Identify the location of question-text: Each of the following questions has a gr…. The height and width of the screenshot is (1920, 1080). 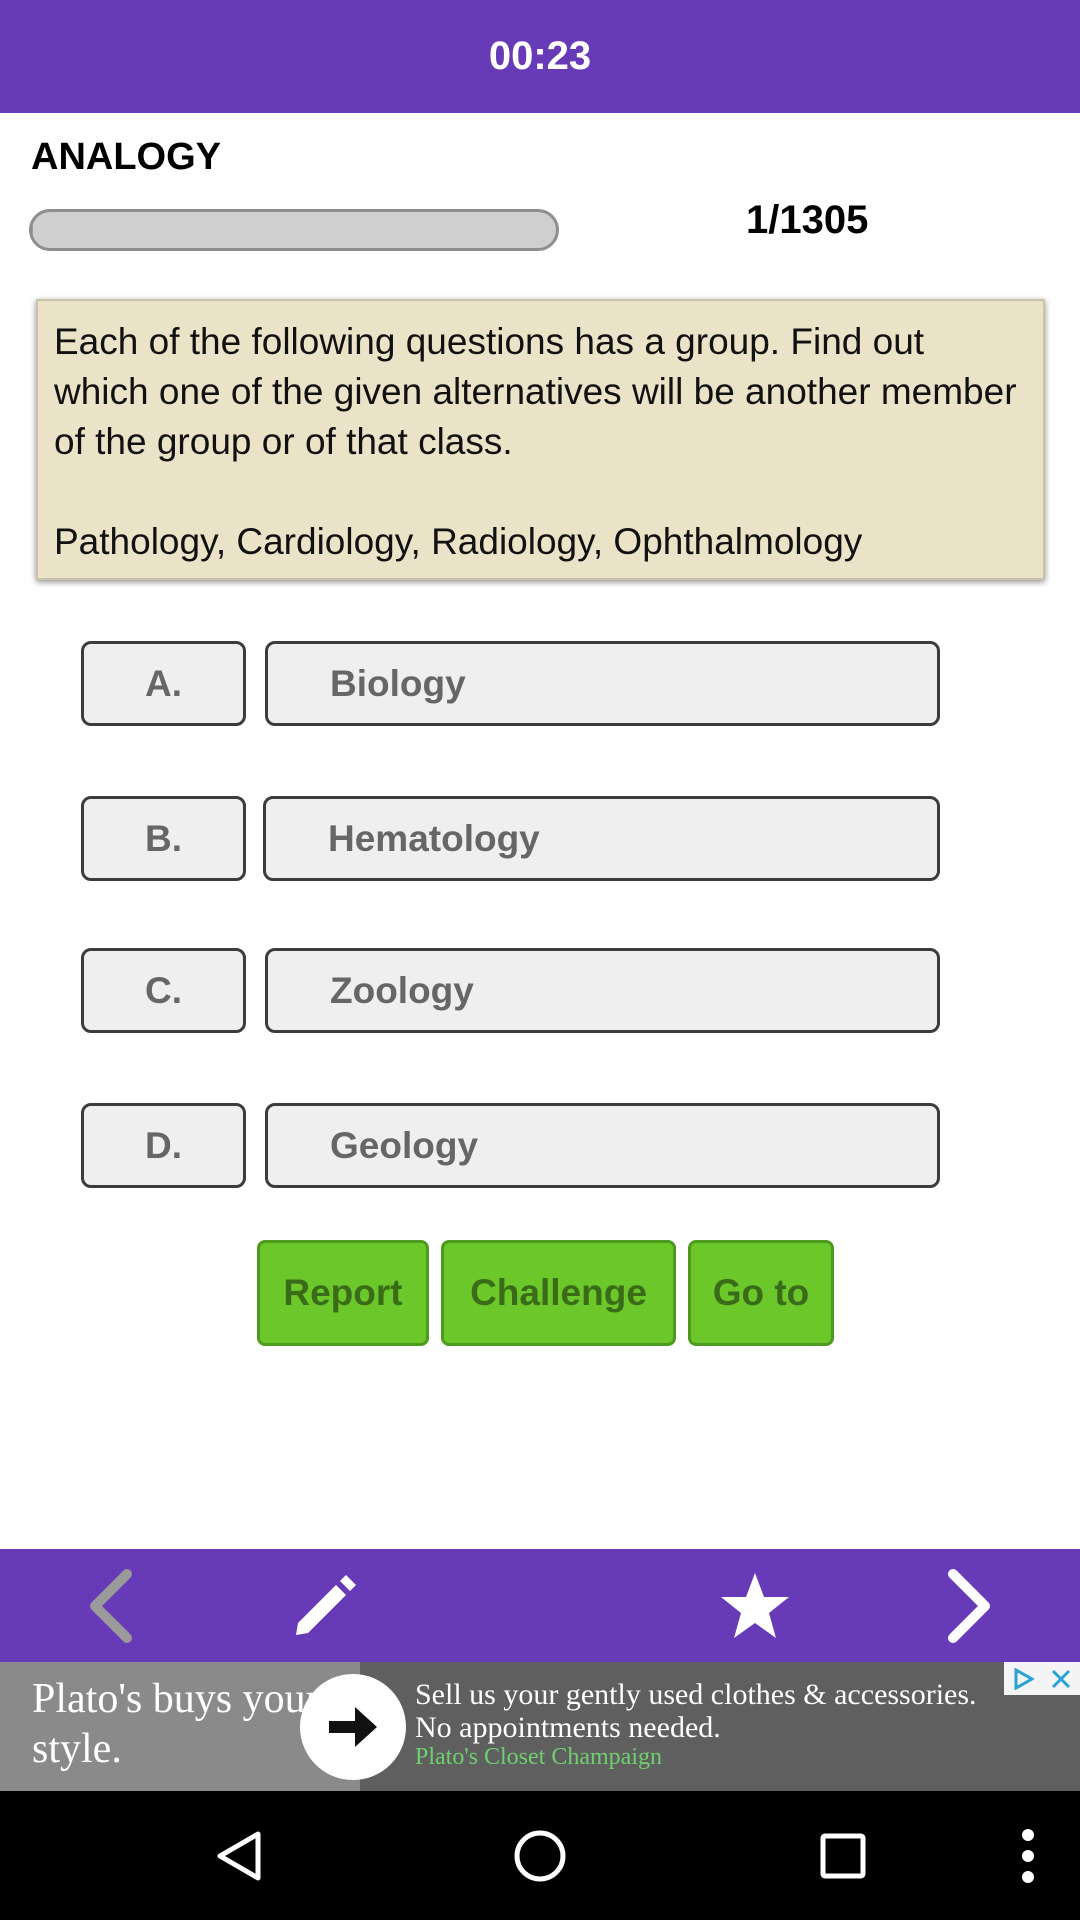
(535, 441).